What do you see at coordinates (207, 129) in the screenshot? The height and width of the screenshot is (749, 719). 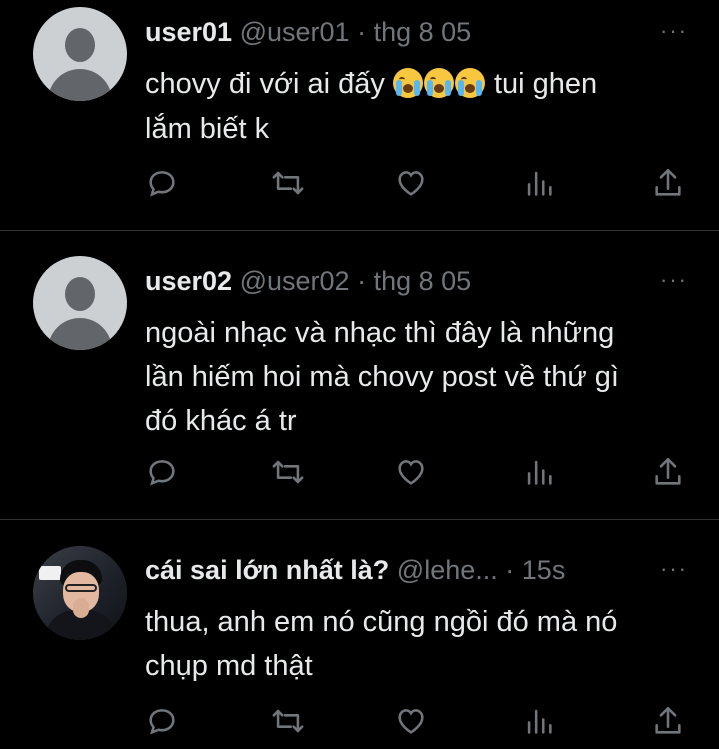 I see `tweet-text-line: lắm biết k` at bounding box center [207, 129].